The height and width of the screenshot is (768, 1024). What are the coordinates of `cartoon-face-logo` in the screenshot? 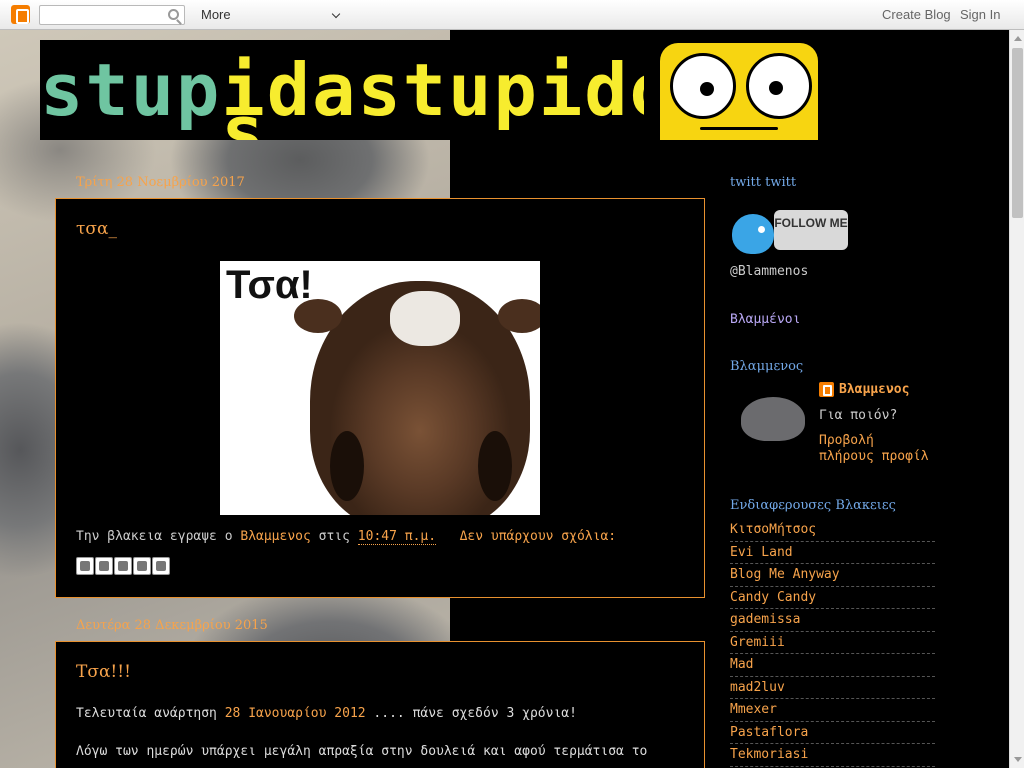 It's located at (739, 91).